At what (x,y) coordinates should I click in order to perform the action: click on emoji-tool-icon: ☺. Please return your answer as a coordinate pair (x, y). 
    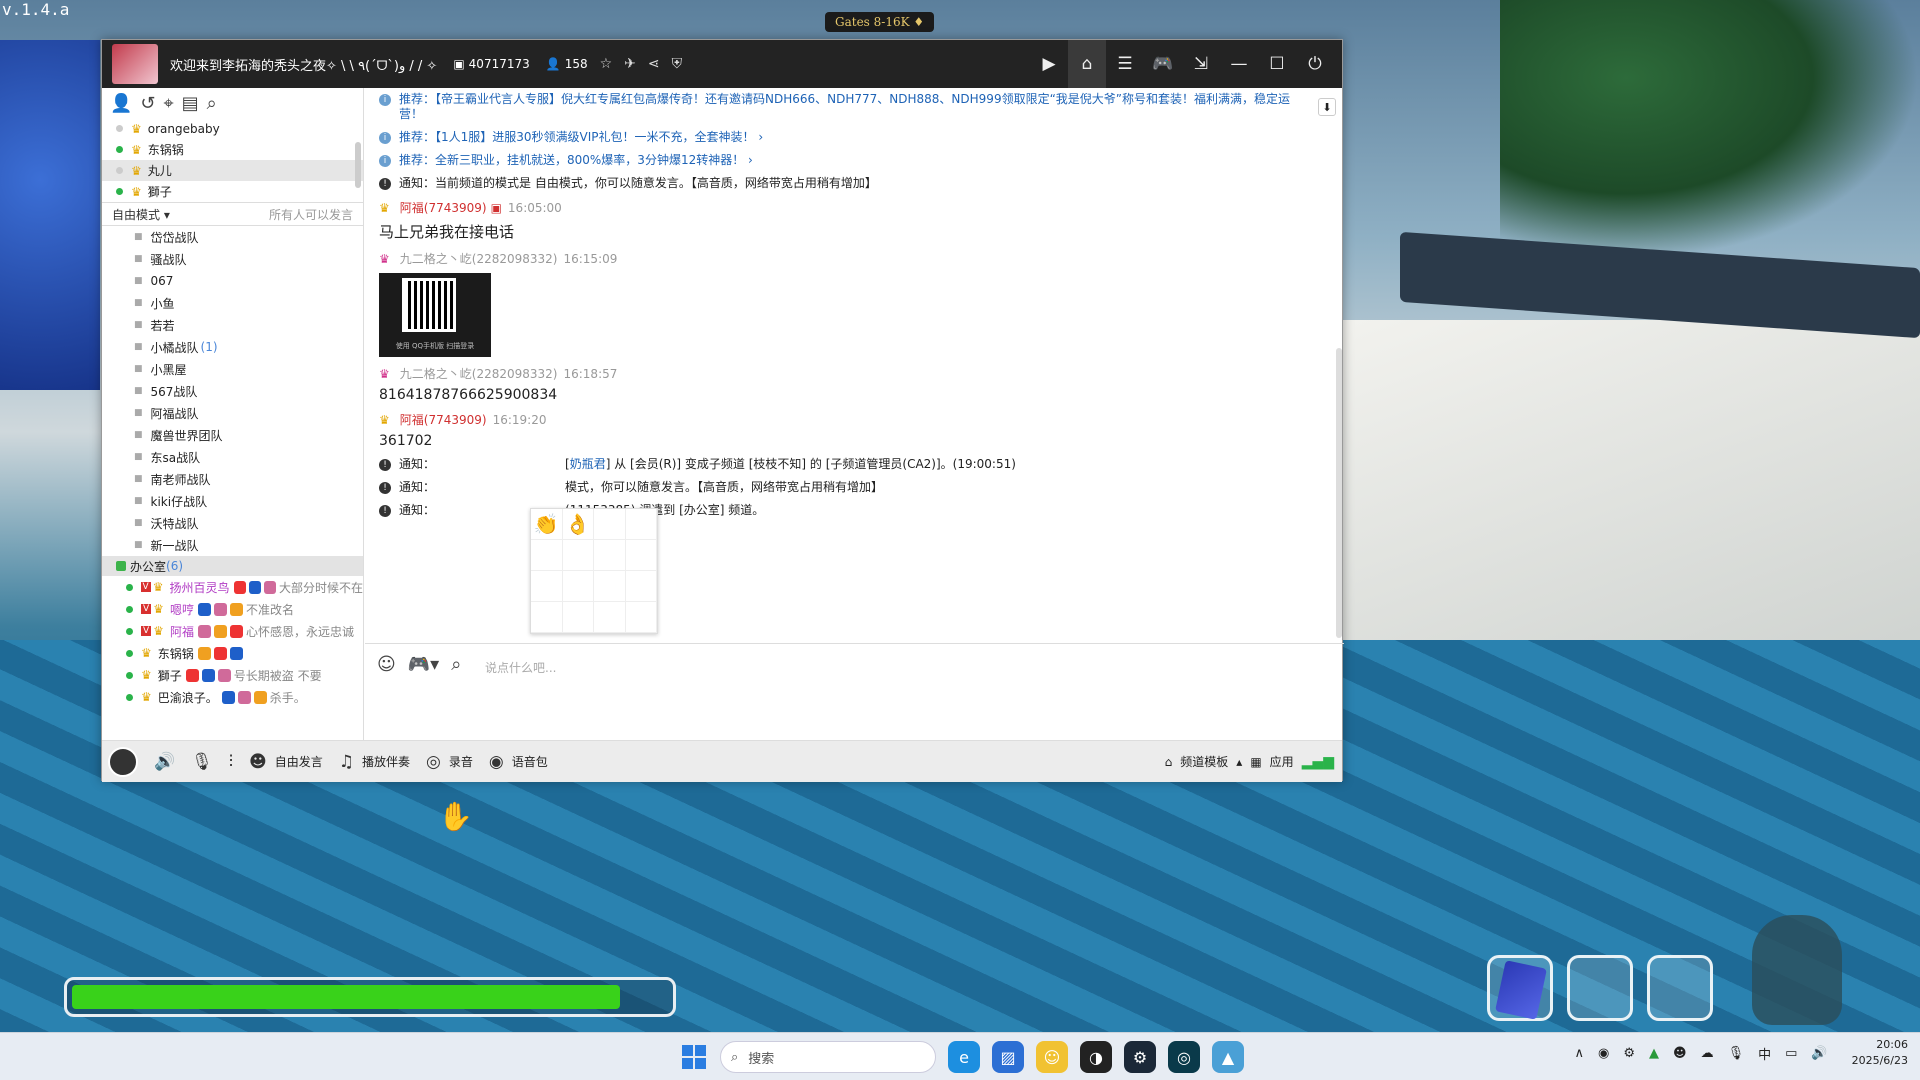
    Looking at the image, I should click on (386, 664).